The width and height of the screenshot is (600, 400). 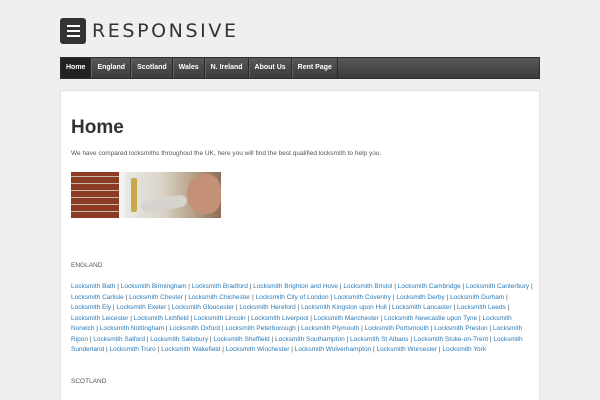 I want to click on locksmith-link: Locksmith Peterborough, so click(x=260, y=328).